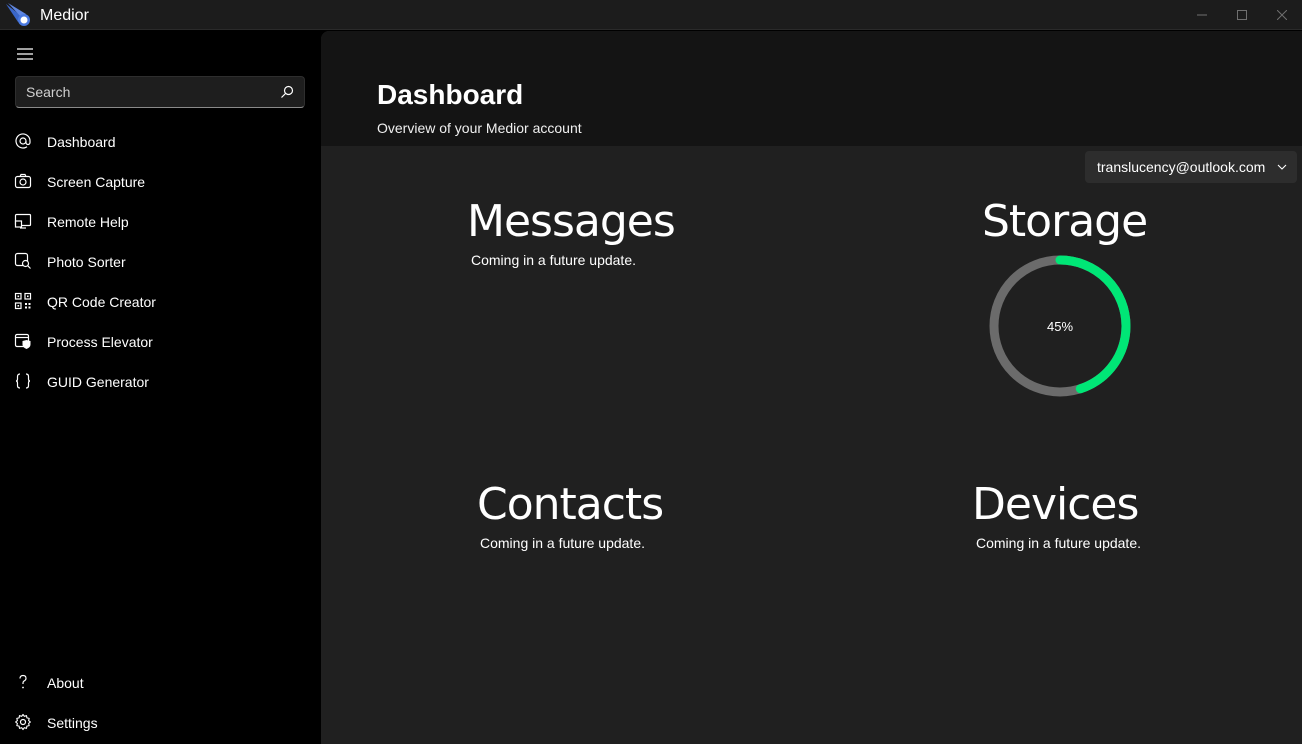  What do you see at coordinates (1060, 326) in the screenshot?
I see `storage-percent-label: 45%` at bounding box center [1060, 326].